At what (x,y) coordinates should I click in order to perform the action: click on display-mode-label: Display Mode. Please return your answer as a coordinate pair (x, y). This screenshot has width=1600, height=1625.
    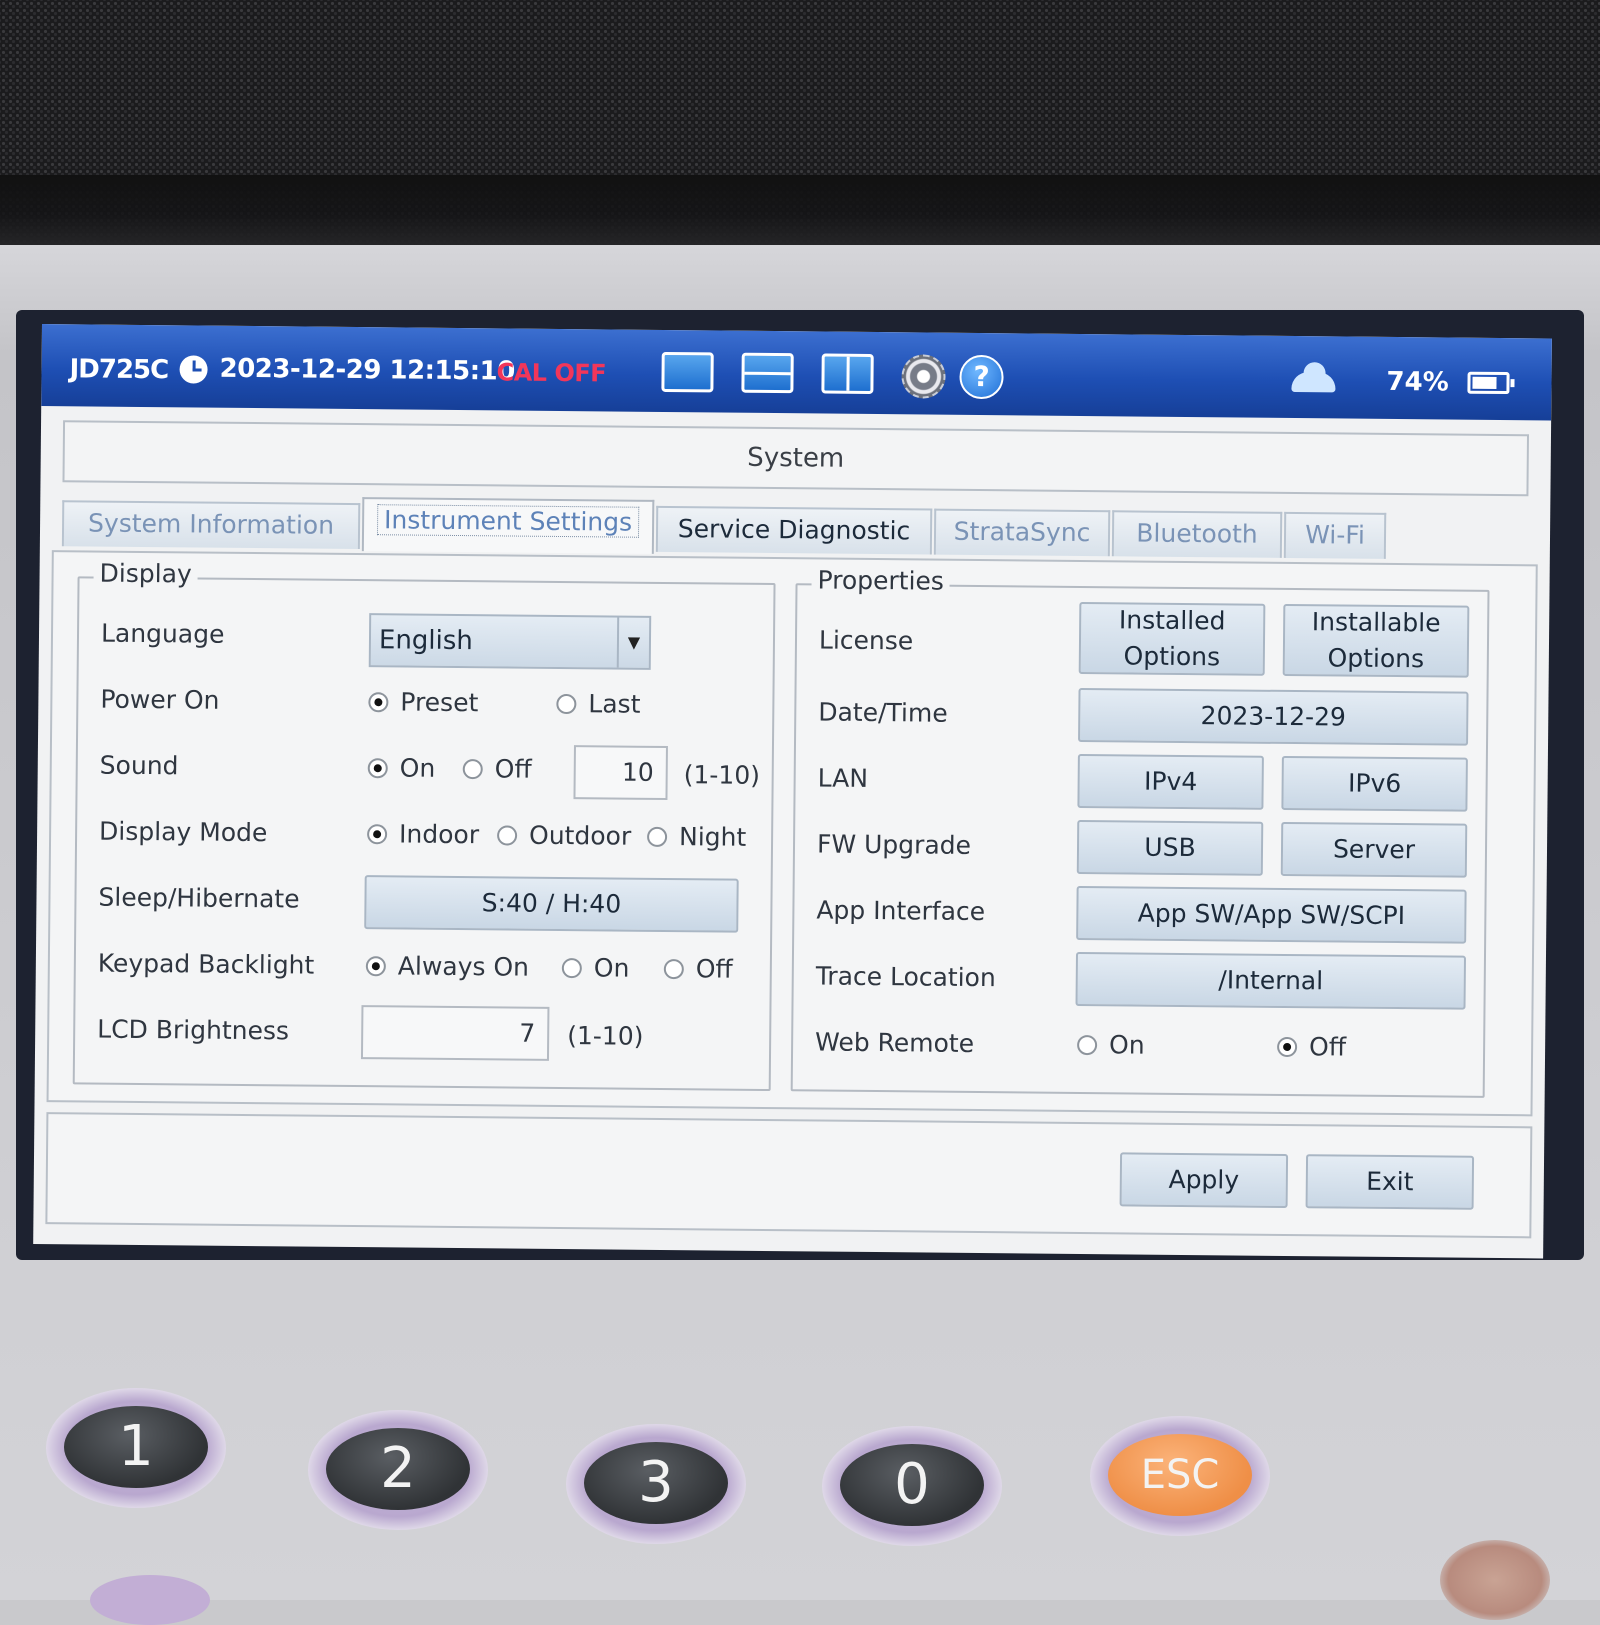
    Looking at the image, I should click on (183, 832).